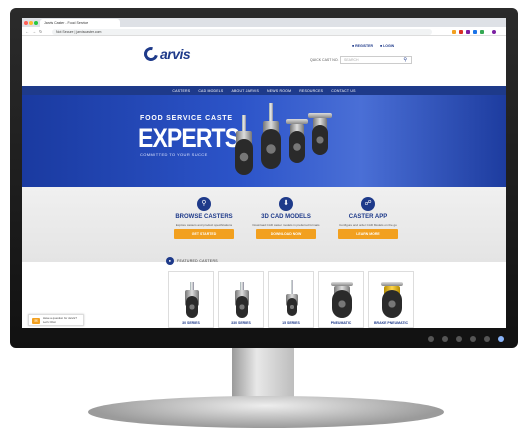  Describe the element at coordinates (242, 31) in the screenshot. I see `url-field: Not Secure | jarviscaster.com` at that location.